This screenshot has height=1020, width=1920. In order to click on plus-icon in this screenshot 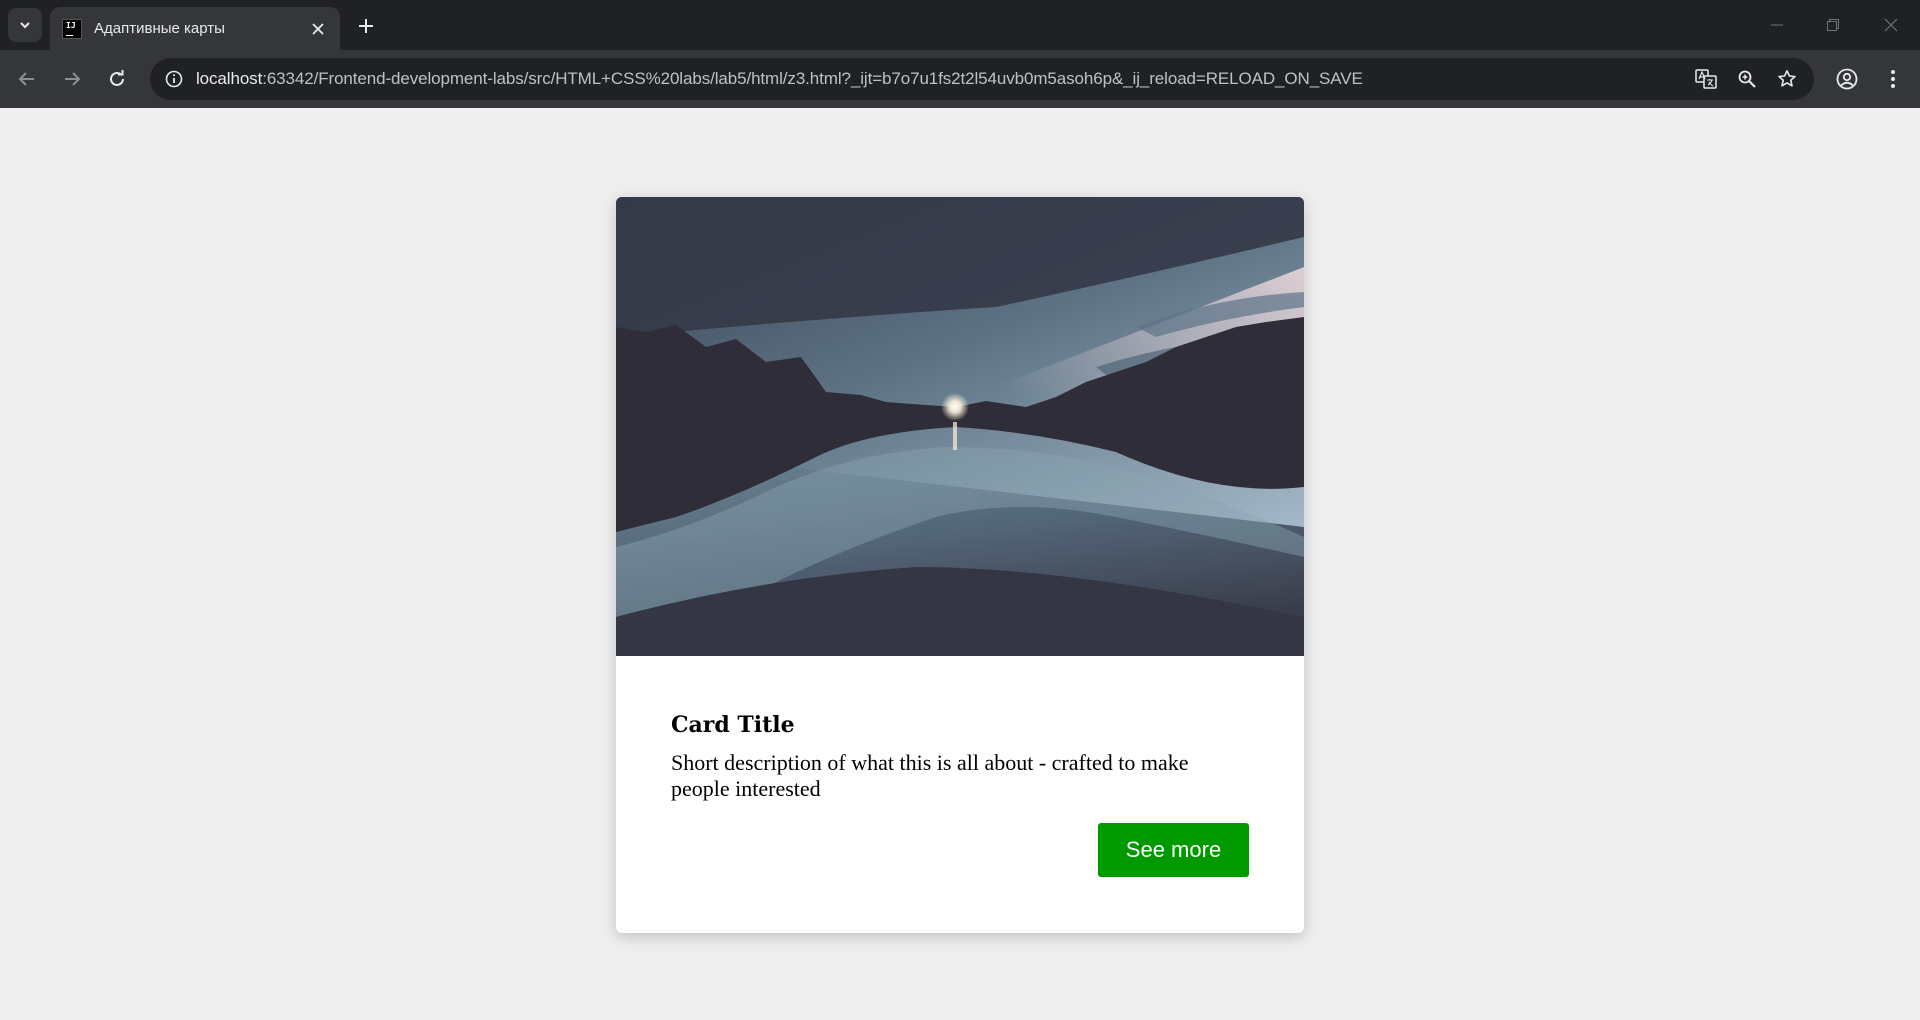, I will do `click(366, 26)`.